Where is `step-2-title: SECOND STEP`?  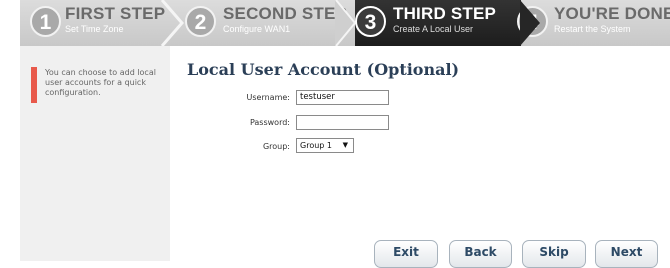
step-2-title: SECOND STEP is located at coordinates (285, 13).